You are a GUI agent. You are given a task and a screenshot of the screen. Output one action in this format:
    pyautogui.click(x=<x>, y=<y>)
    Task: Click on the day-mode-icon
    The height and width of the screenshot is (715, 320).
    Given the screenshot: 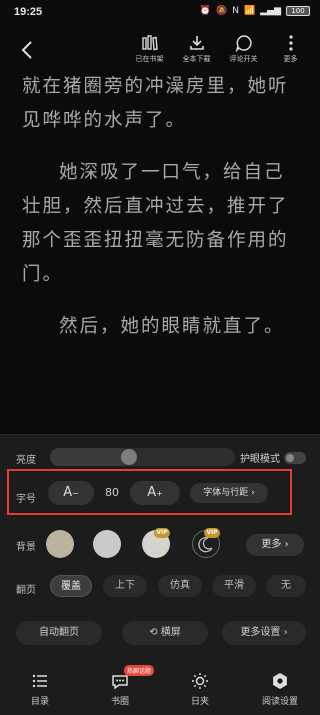 What is the action you would take?
    pyautogui.click(x=200, y=681)
    